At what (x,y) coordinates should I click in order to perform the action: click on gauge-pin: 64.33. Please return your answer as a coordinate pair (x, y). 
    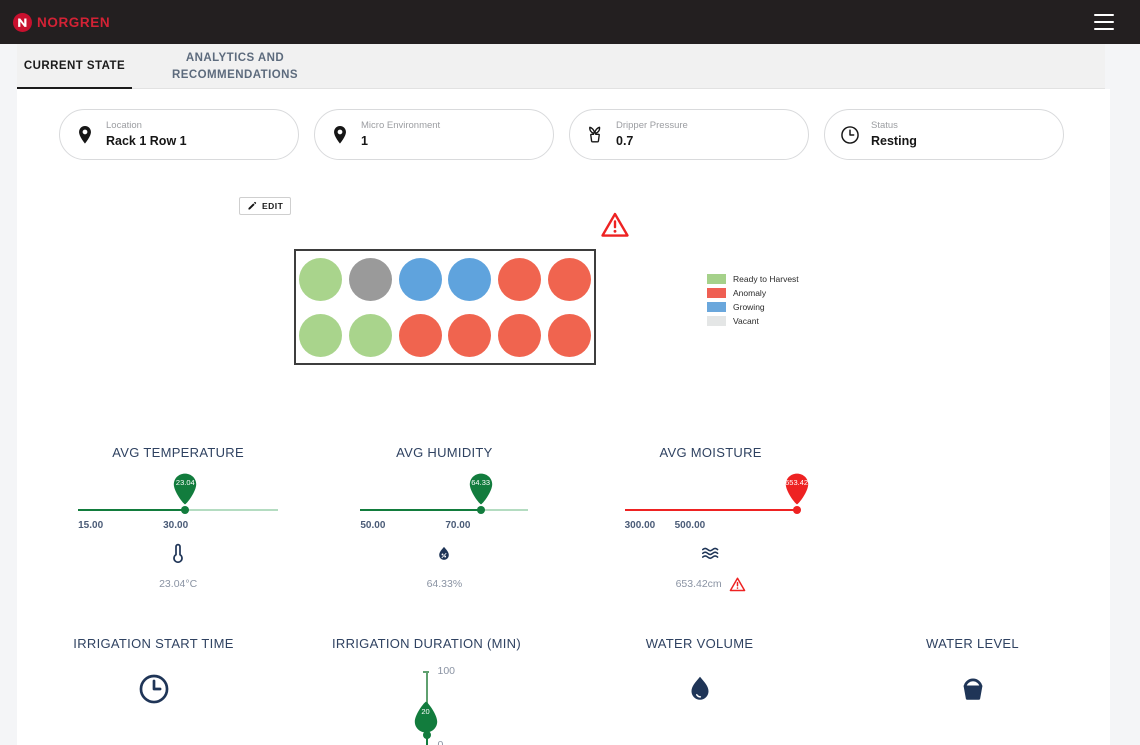
    Looking at the image, I should click on (481, 489).